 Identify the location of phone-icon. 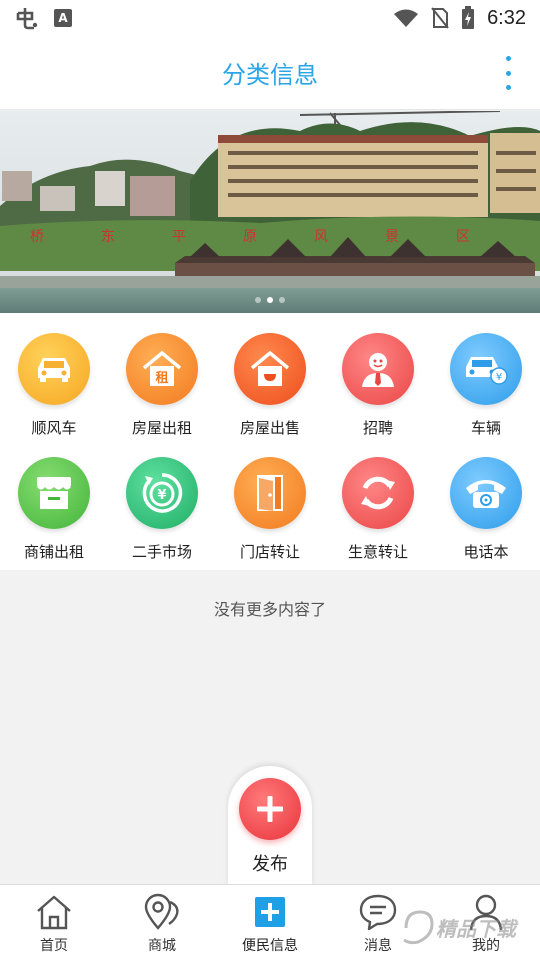
(486, 493).